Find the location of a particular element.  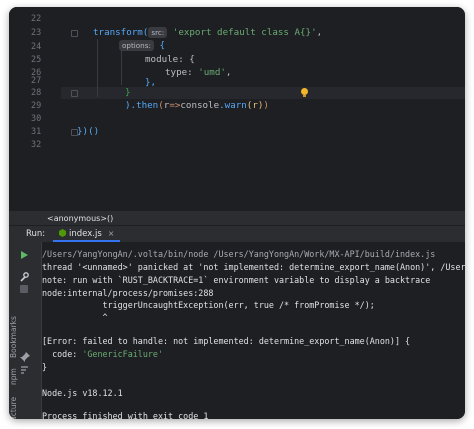

run-tab-index-js: index.js × is located at coordinates (87, 234).